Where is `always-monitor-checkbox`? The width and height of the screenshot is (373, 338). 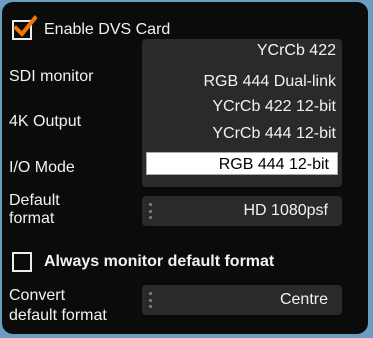
always-monitor-checkbox is located at coordinates (22, 262).